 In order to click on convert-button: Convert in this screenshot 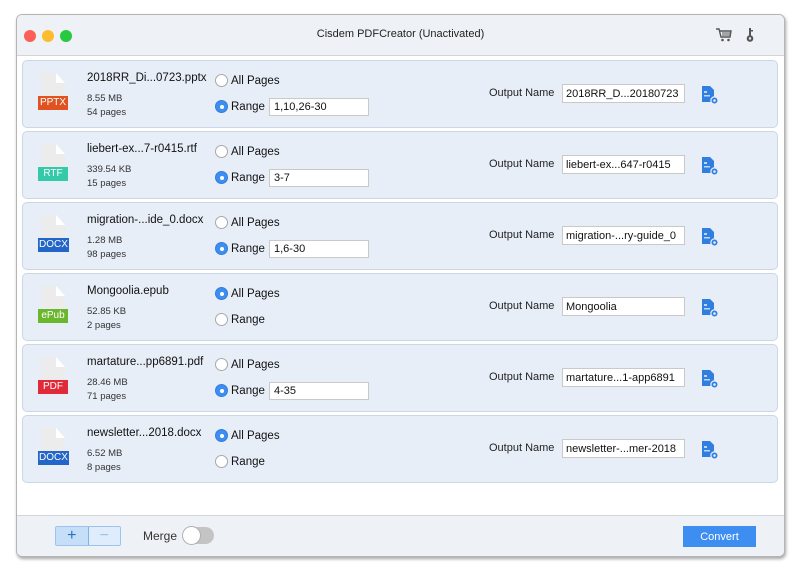, I will do `click(719, 536)`.